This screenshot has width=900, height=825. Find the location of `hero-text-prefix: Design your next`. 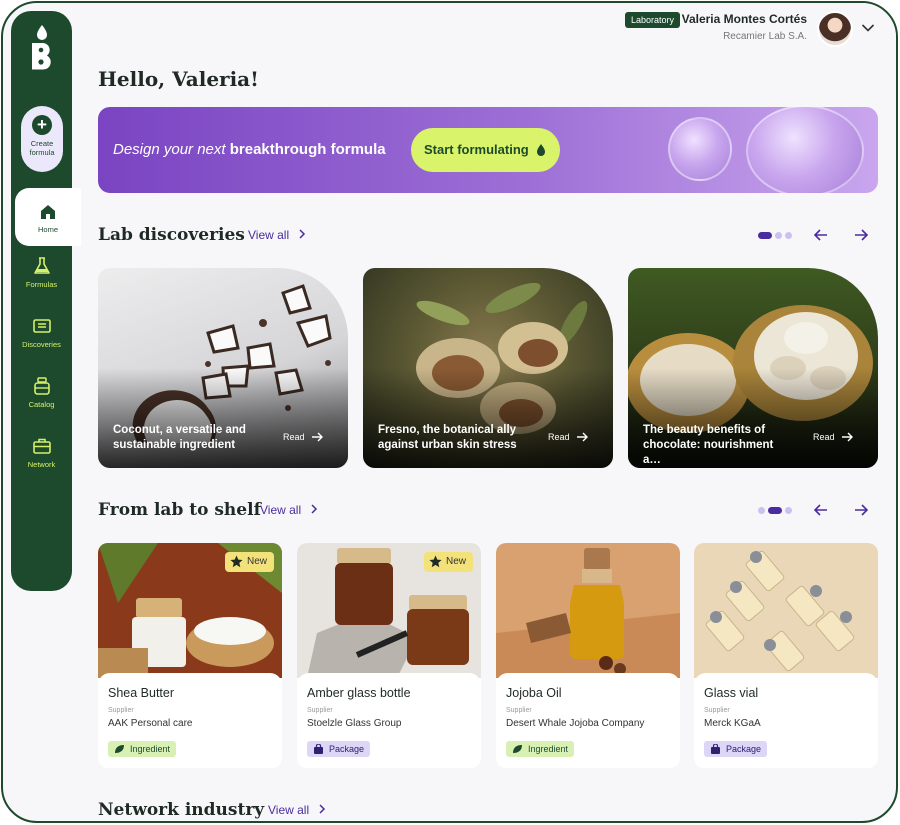

hero-text-prefix: Design your next is located at coordinates (169, 149).